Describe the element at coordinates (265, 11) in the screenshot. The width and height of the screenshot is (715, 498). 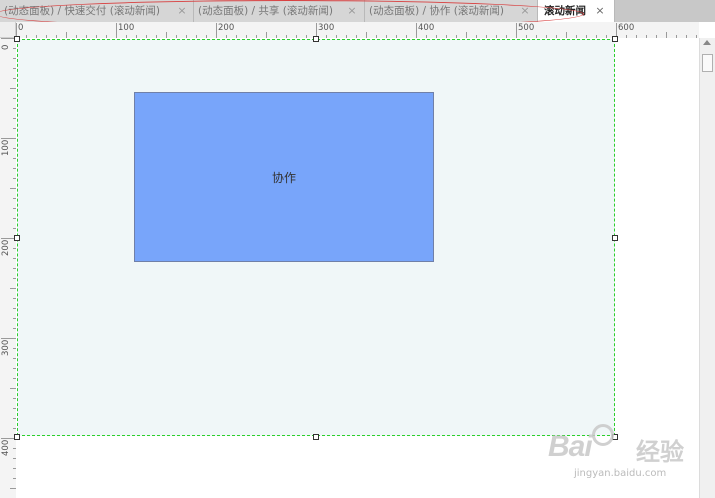
I see `tab-label: (动态面板) / 共享 (滚动新闻)` at that location.